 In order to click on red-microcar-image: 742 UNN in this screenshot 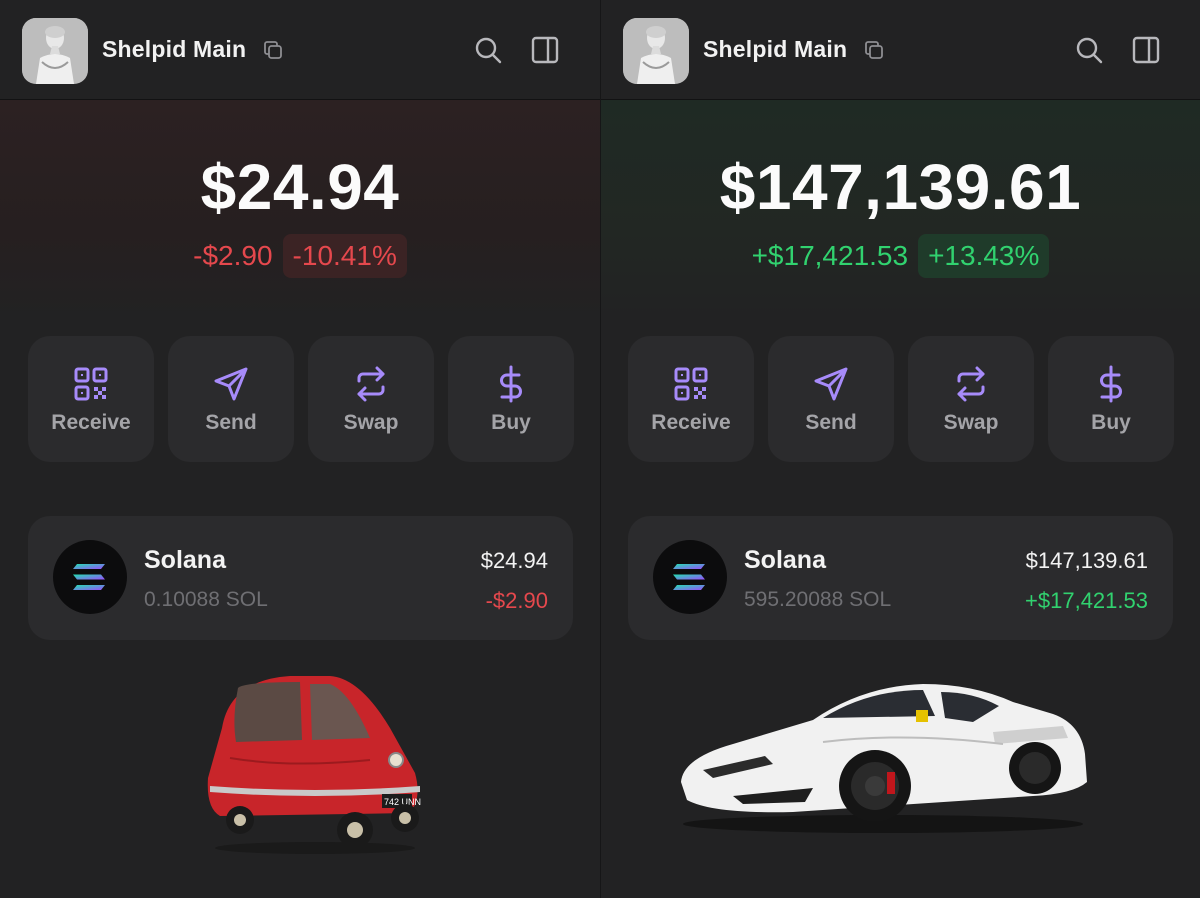, I will do `click(314, 765)`.